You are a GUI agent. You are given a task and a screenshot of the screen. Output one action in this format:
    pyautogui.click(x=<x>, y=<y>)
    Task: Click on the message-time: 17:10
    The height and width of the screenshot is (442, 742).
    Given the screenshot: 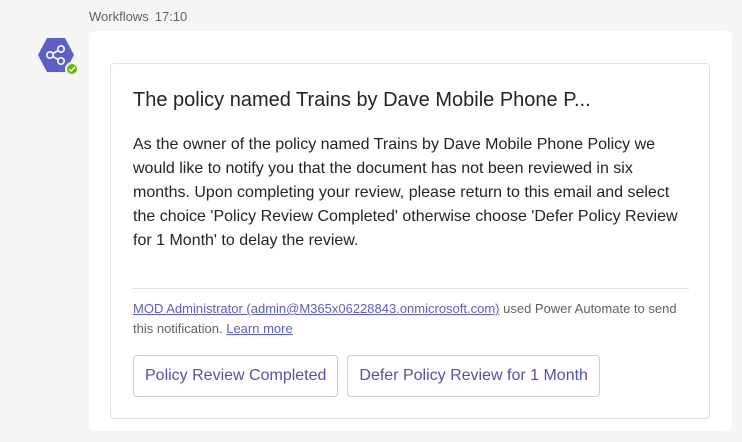 What is the action you would take?
    pyautogui.click(x=171, y=16)
    